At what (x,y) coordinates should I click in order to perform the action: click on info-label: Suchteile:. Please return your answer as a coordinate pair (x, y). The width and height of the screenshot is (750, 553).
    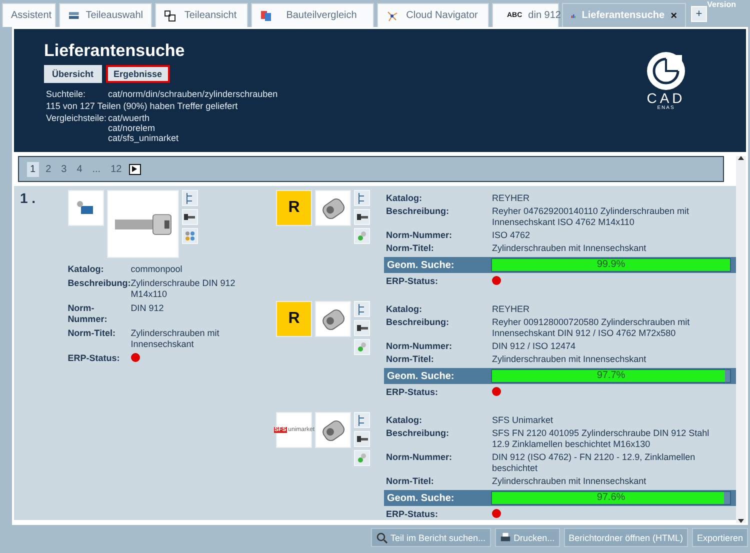
    Looking at the image, I should click on (66, 94).